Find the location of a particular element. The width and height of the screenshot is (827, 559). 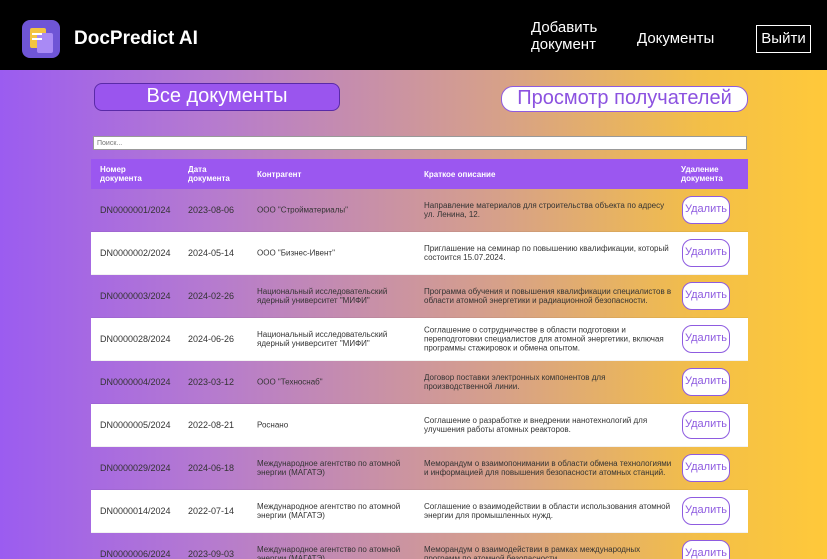

cell-number: DN0000005/2024 is located at coordinates (135, 425).